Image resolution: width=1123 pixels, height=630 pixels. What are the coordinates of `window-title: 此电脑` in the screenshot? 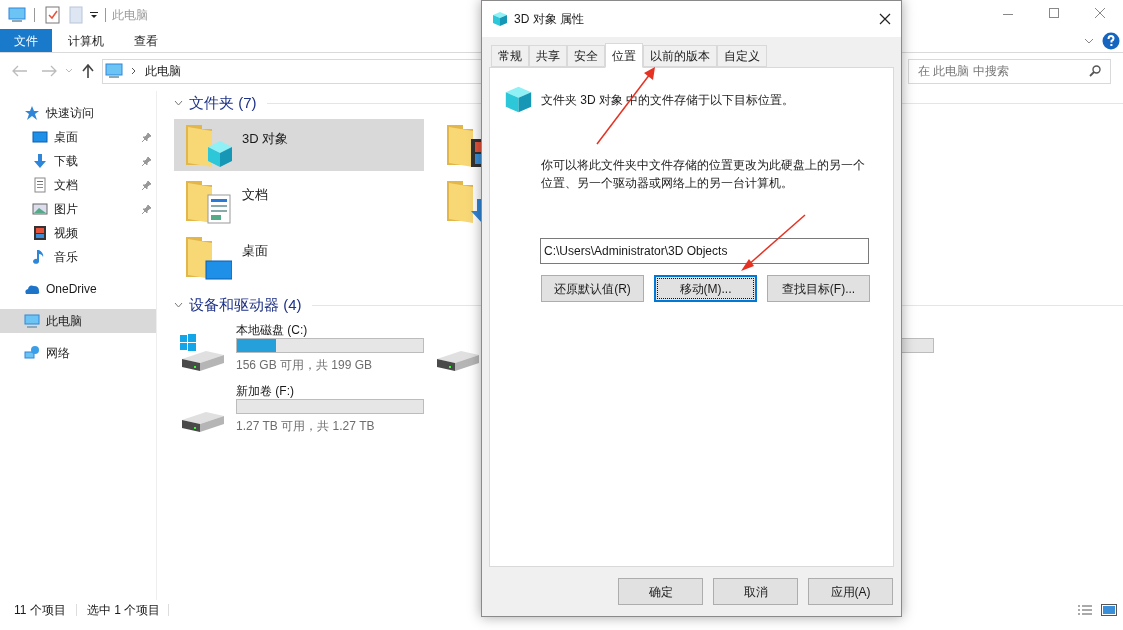 It's located at (130, 15).